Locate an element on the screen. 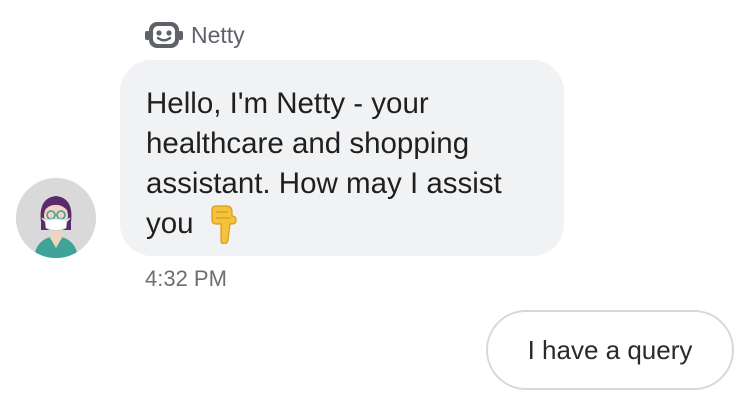  message-timestamp: 4:32 PM is located at coordinates (186, 278).